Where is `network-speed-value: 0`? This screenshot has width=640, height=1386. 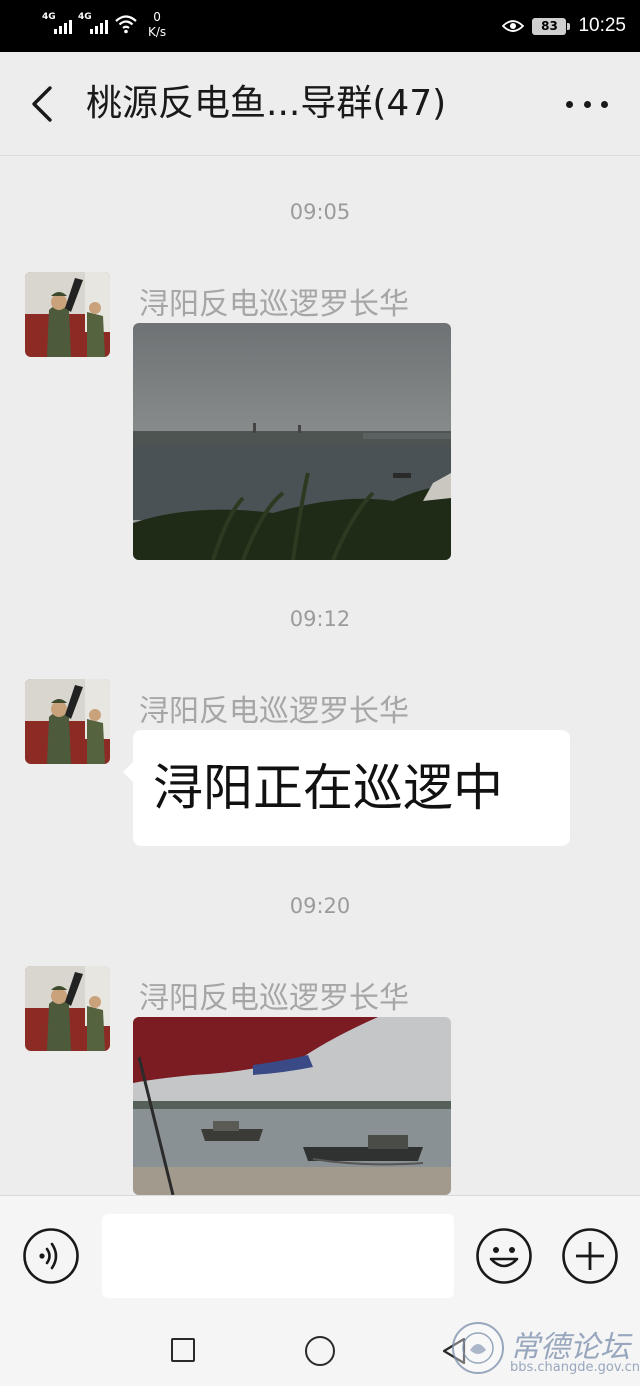
network-speed-value: 0 is located at coordinates (157, 17).